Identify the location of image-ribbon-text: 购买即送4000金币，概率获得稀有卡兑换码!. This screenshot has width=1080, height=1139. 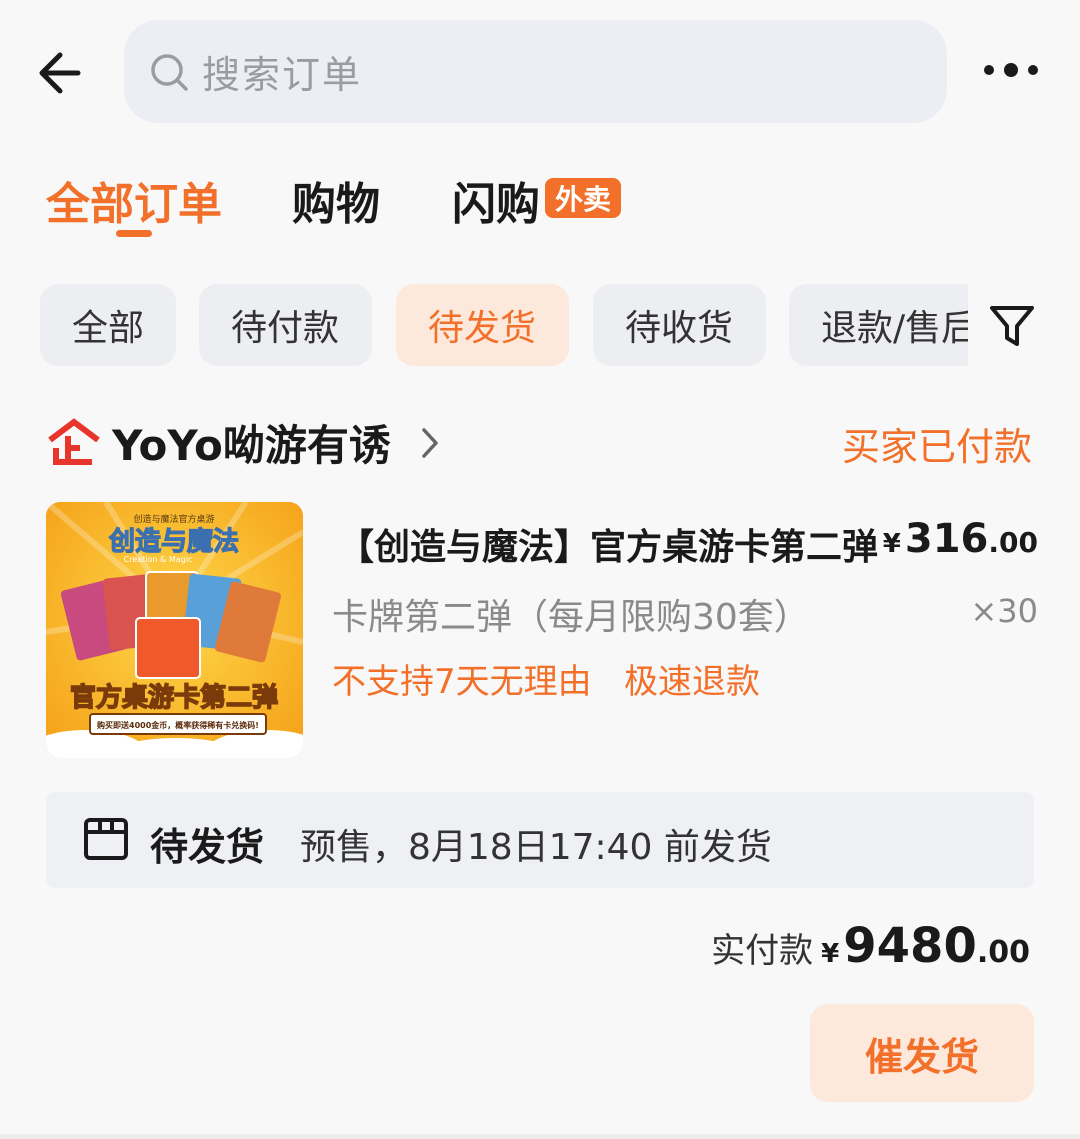
(178, 725).